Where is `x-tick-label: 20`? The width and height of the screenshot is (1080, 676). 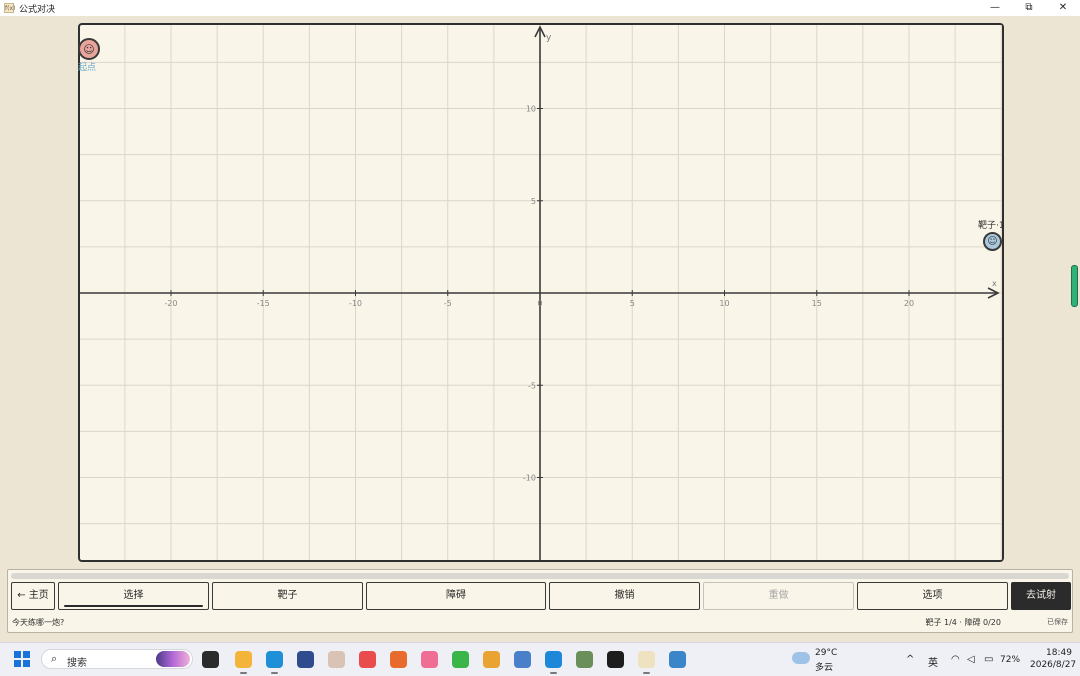 x-tick-label: 20 is located at coordinates (909, 303).